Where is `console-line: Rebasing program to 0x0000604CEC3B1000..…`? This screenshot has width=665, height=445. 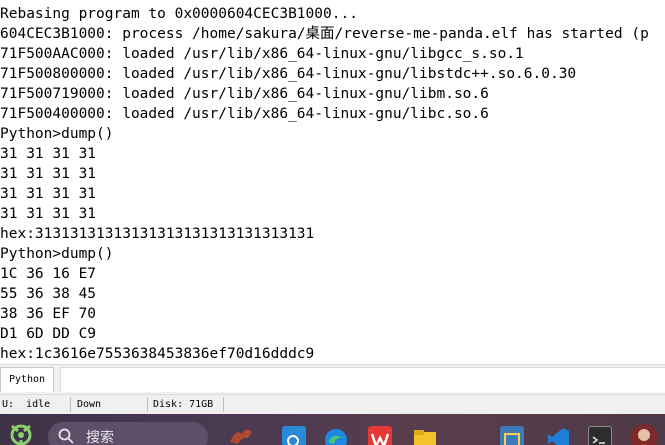 console-line: Rebasing program to 0x0000604CEC3B1000..… is located at coordinates (179, 14).